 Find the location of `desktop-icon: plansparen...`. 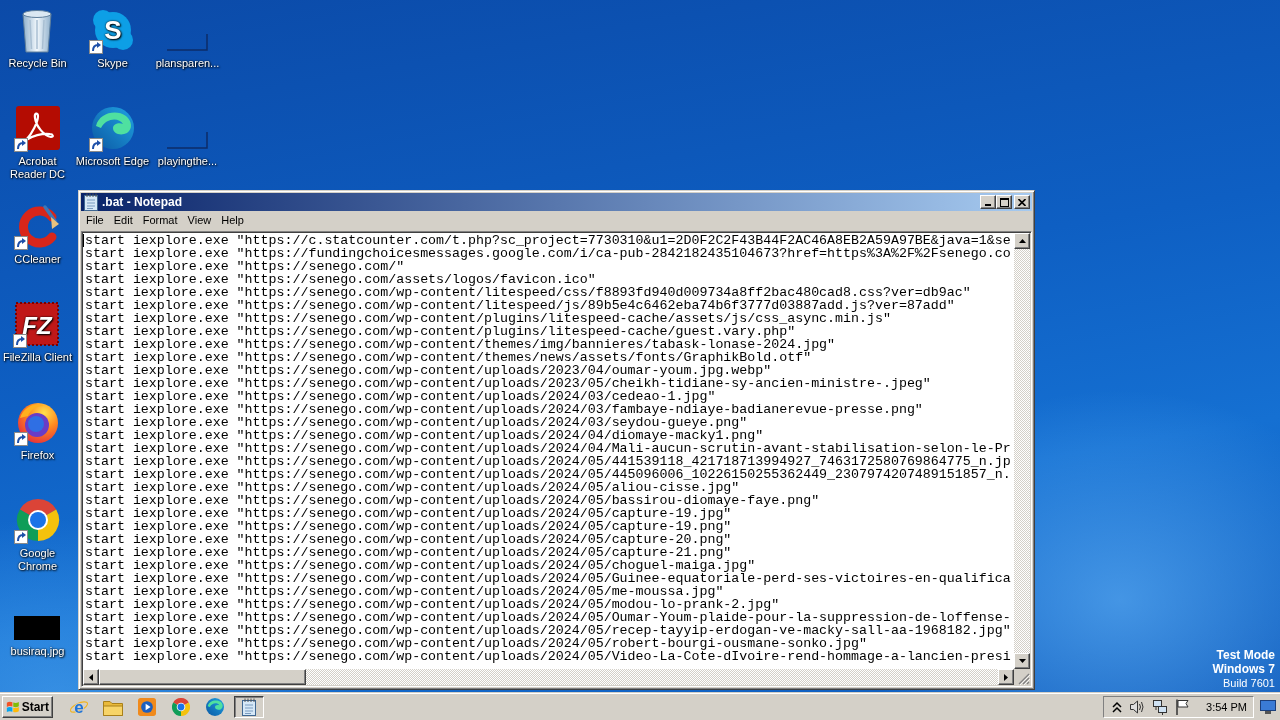

desktop-icon: plansparen... is located at coordinates (187, 38).